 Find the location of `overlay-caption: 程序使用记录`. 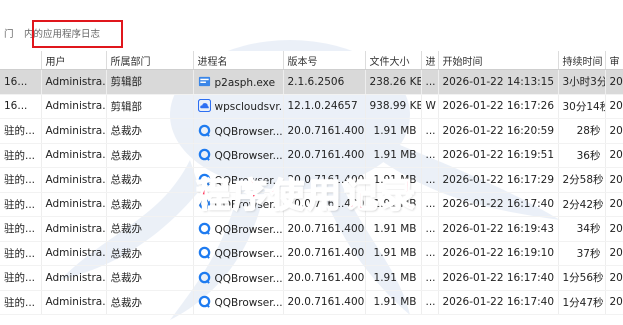

overlay-caption: 程序使用记录 is located at coordinates (306, 196).